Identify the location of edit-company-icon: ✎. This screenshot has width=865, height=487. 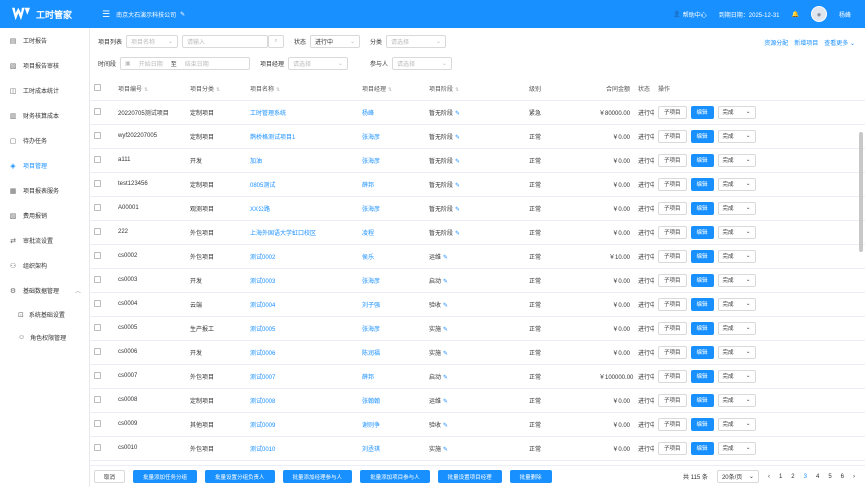
(182, 14).